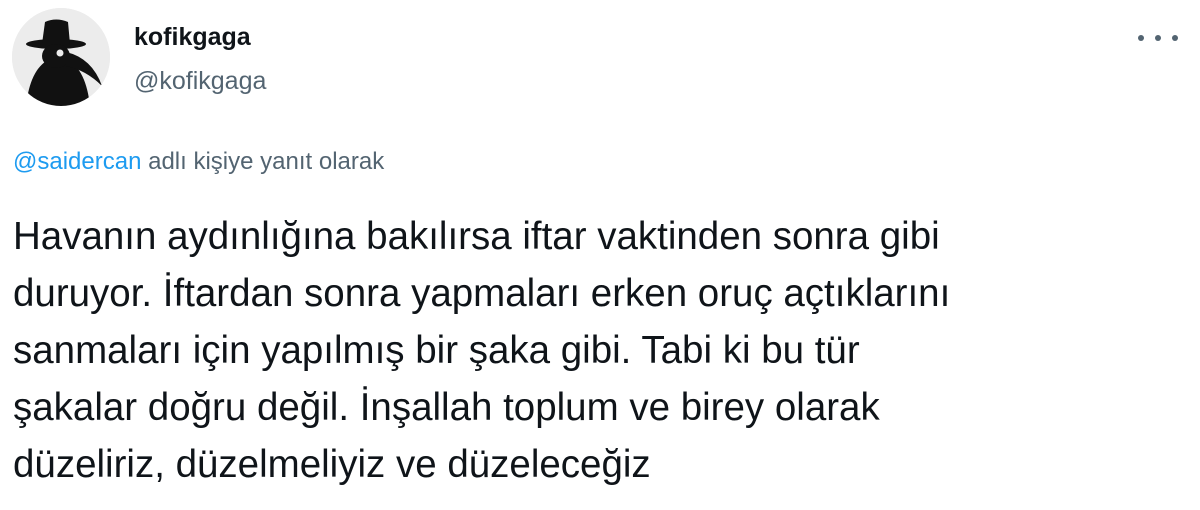  Describe the element at coordinates (200, 81) in the screenshot. I see `user-handle: @kofikgaga` at that location.